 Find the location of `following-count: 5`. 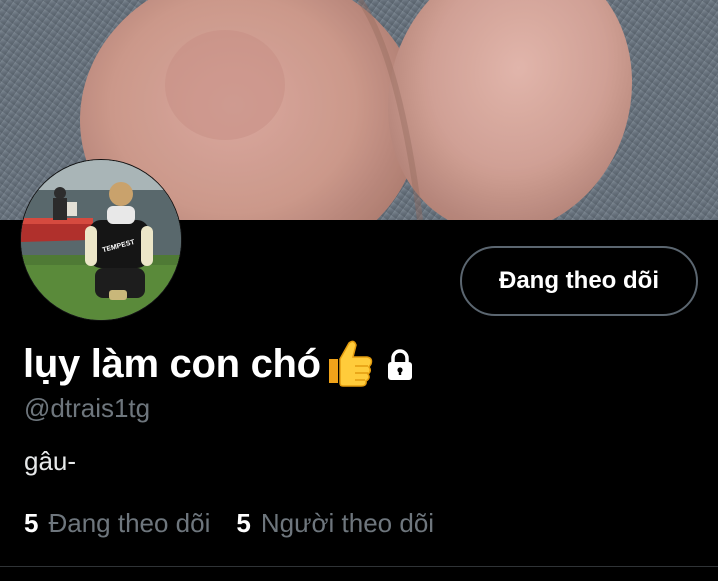

following-count: 5 is located at coordinates (31, 523).